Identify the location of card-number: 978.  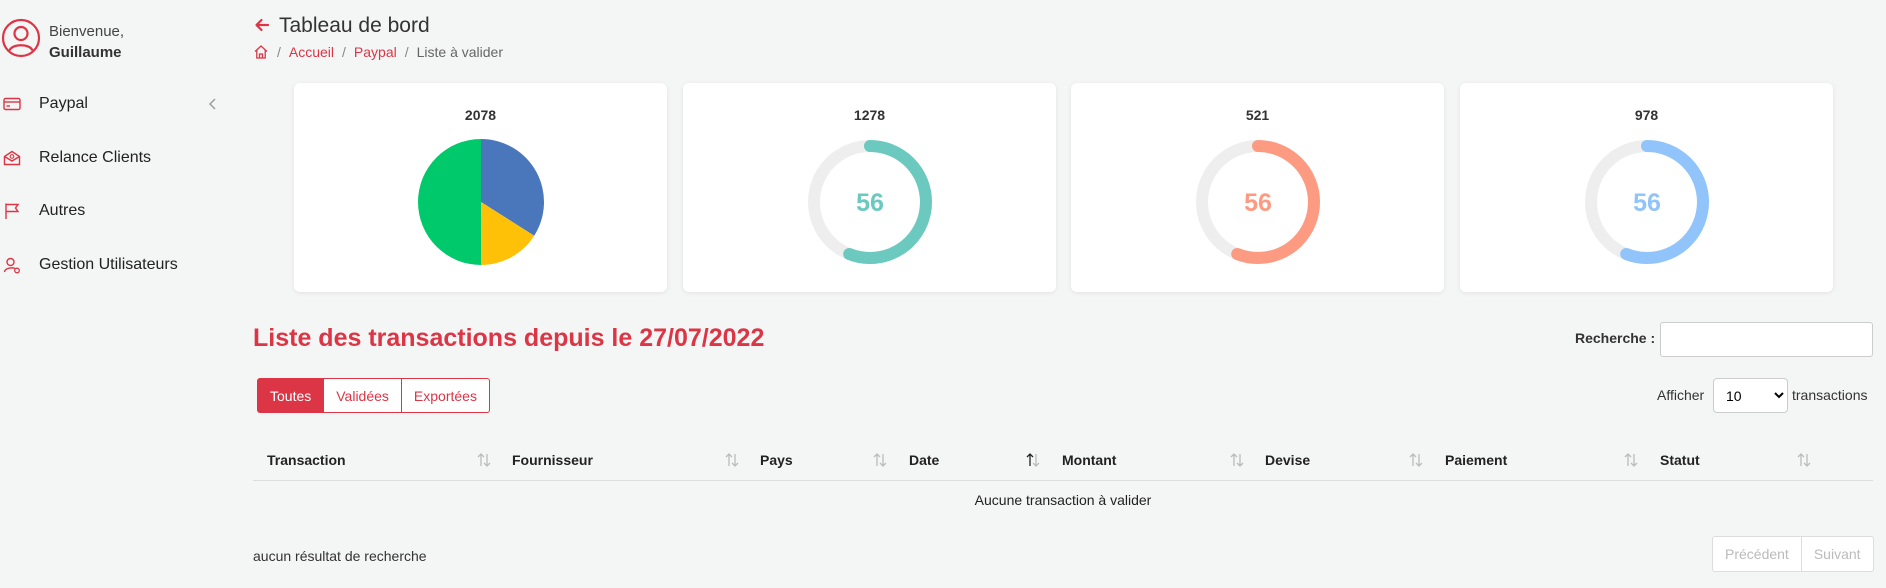
(1646, 115).